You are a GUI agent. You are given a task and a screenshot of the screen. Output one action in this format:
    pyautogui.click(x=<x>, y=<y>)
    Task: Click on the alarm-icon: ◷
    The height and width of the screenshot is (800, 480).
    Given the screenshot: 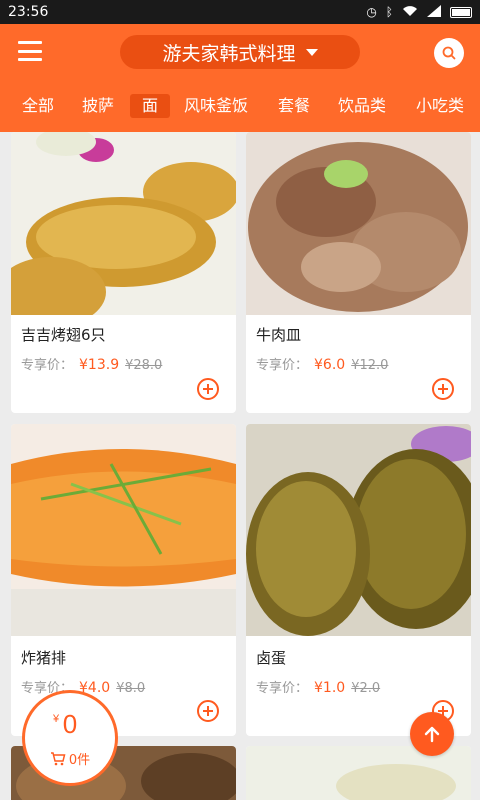 What is the action you would take?
    pyautogui.click(x=371, y=12)
    